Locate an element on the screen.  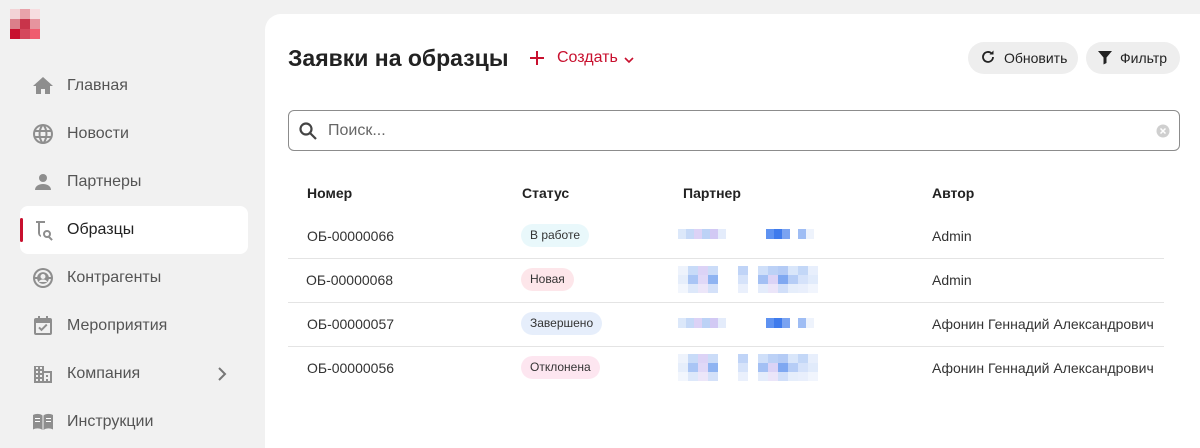
sidebar-item-contractors: Контрагенты is located at coordinates (134, 278).